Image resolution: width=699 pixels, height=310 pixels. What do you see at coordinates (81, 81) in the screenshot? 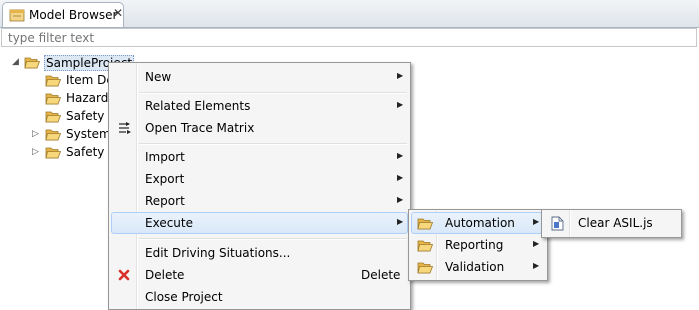
I see `tree-node-item-definition: Item Def` at bounding box center [81, 81].